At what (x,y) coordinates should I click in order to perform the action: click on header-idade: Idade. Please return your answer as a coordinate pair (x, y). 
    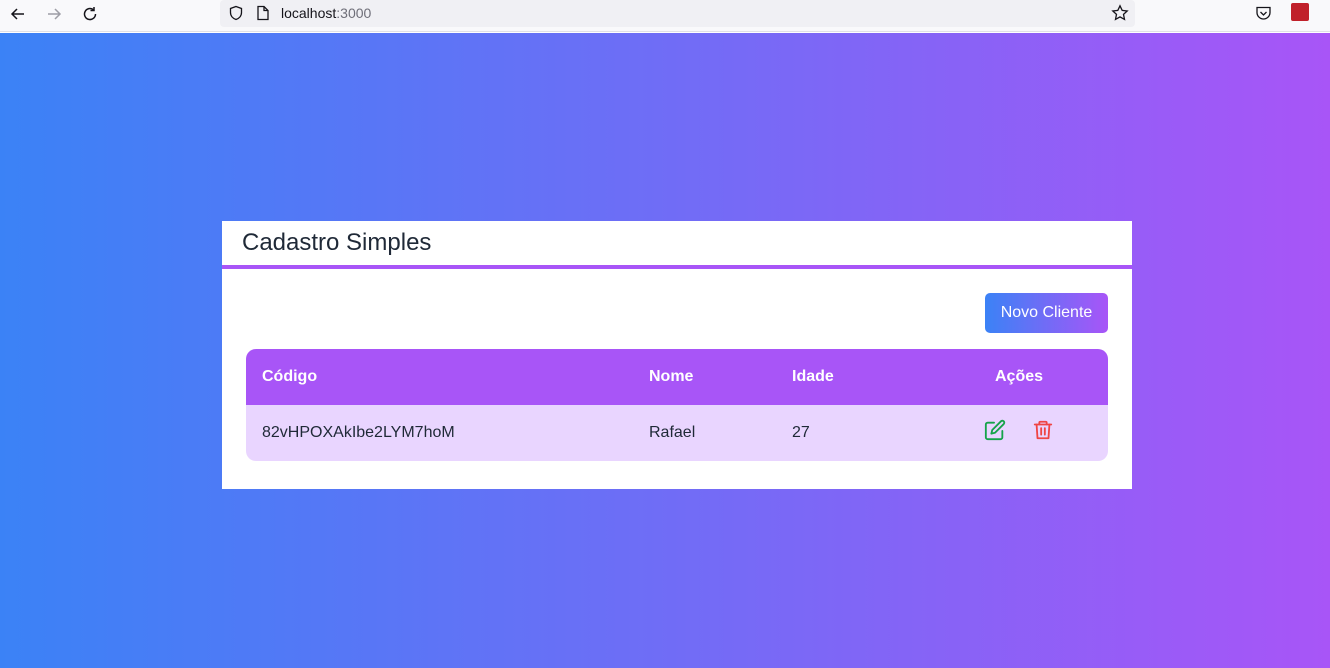
    Looking at the image, I should click on (813, 376).